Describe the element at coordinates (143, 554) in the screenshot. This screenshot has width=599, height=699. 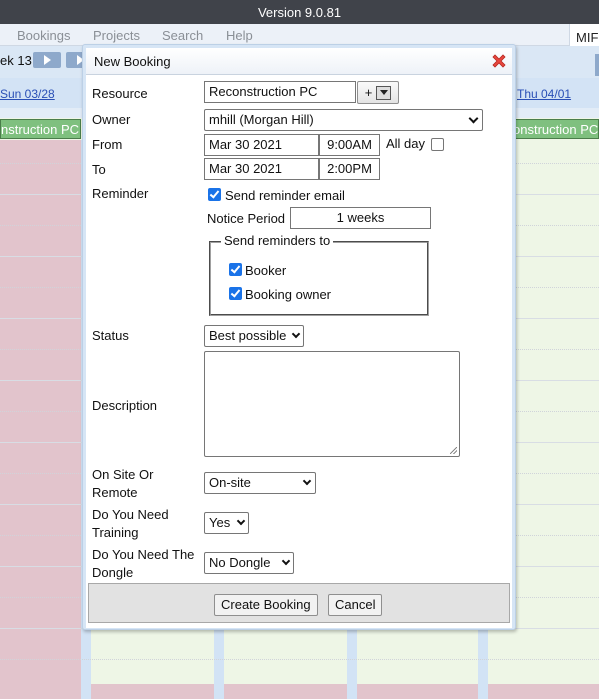
I see `dongle-label-line1: Do You Need The` at that location.